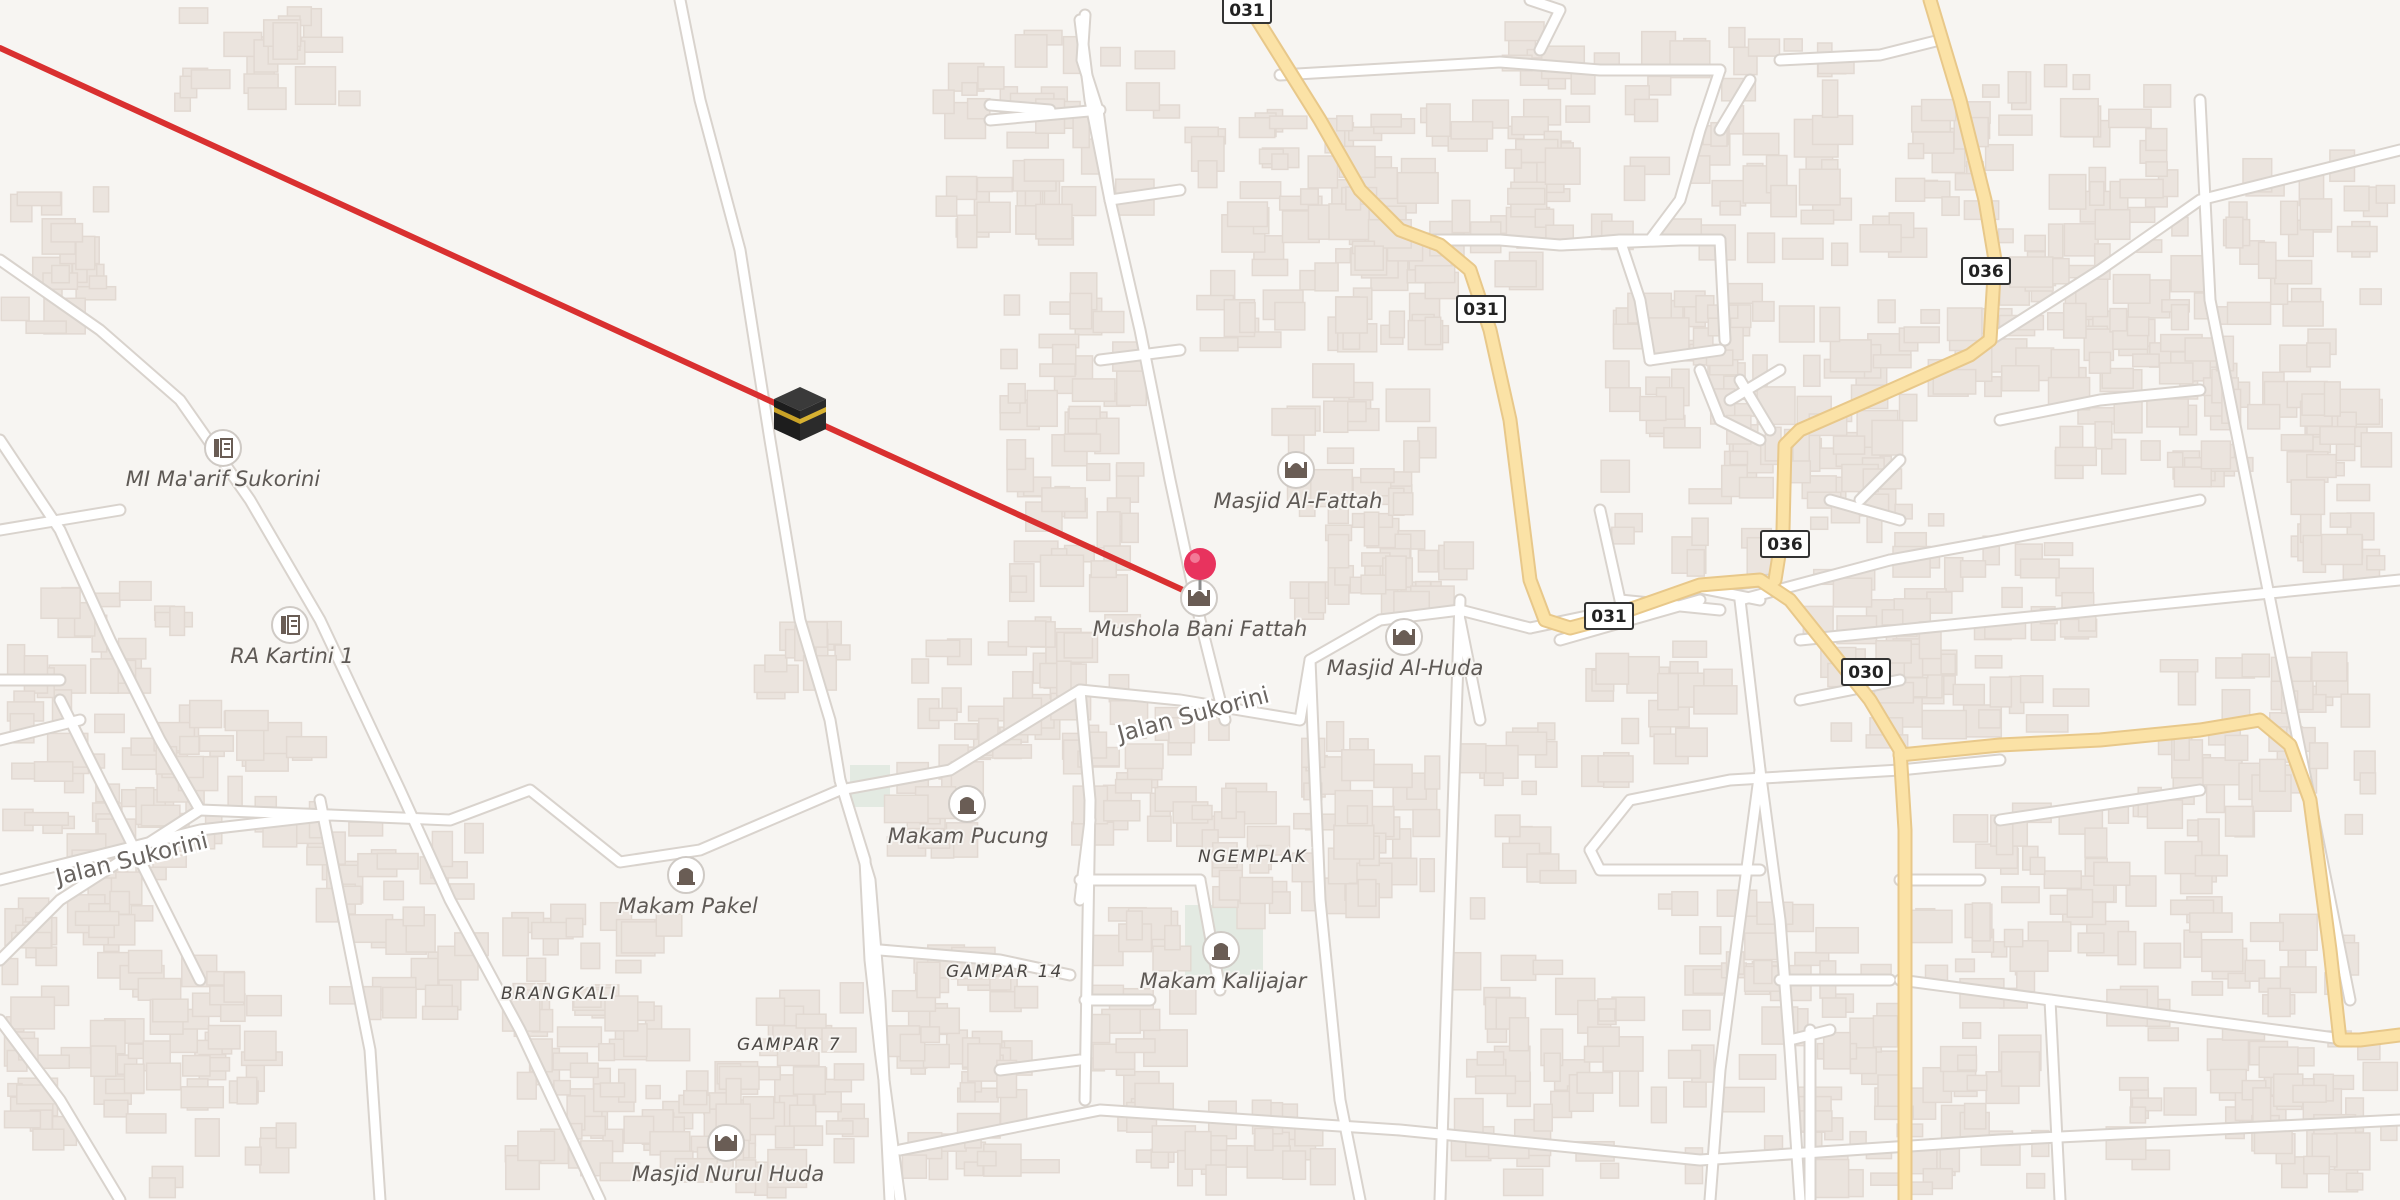 Image resolution: width=2400 pixels, height=1200 pixels. I want to click on poi-label: Makam Kalijajar, so click(1224, 981).